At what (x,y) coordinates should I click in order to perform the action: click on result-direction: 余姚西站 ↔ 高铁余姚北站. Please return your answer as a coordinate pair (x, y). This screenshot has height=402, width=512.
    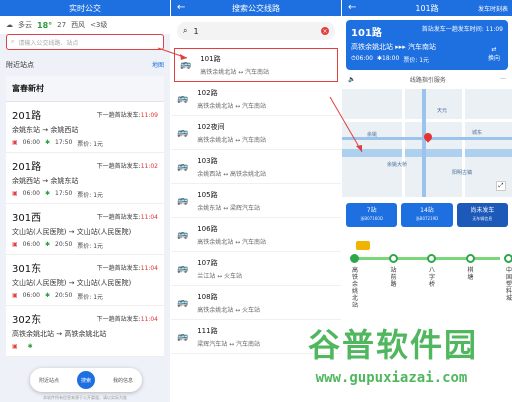
    Looking at the image, I should click on (232, 174).